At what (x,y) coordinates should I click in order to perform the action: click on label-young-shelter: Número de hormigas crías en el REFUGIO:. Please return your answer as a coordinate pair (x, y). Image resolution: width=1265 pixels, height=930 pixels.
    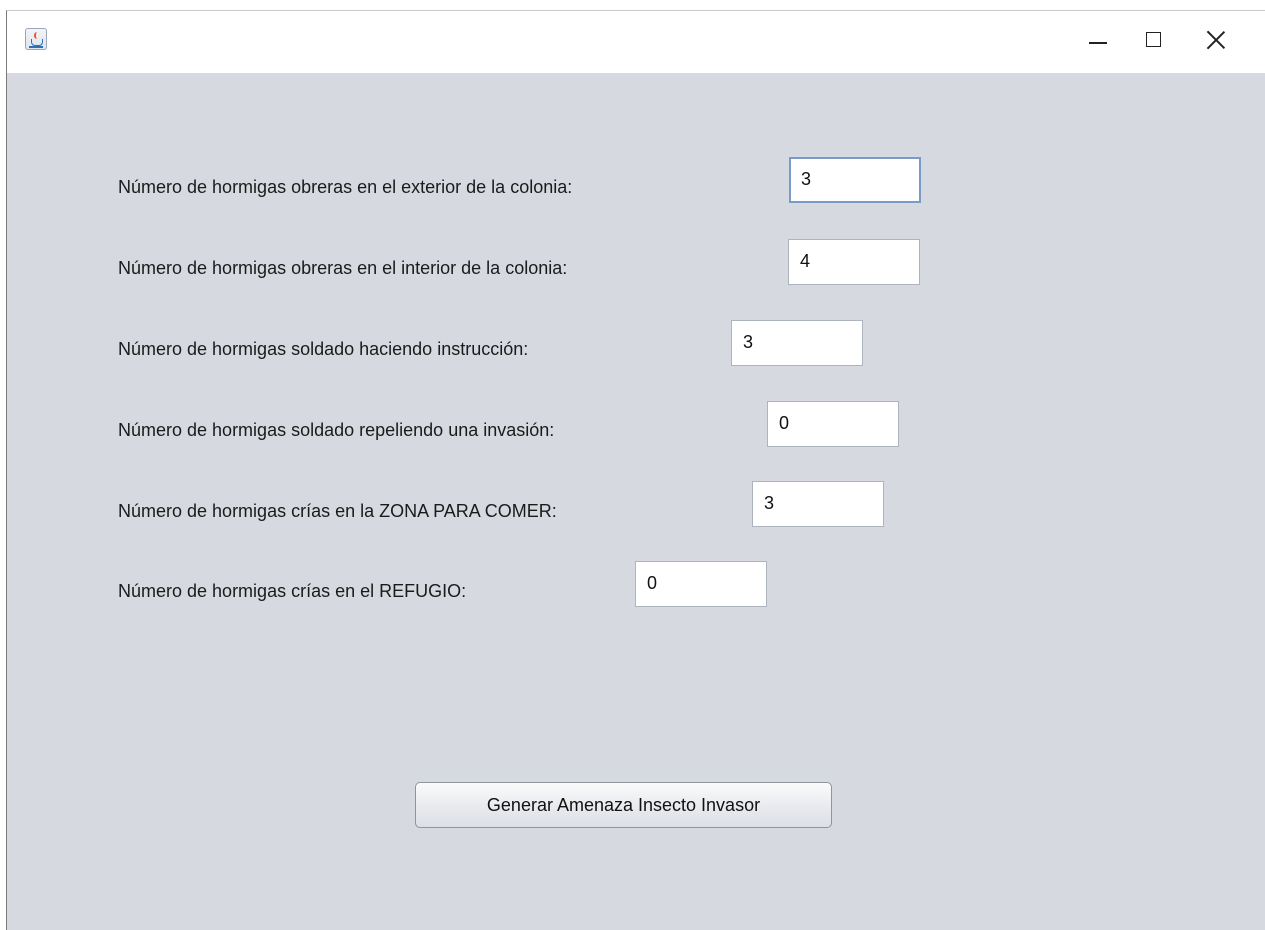
    Looking at the image, I should click on (292, 591).